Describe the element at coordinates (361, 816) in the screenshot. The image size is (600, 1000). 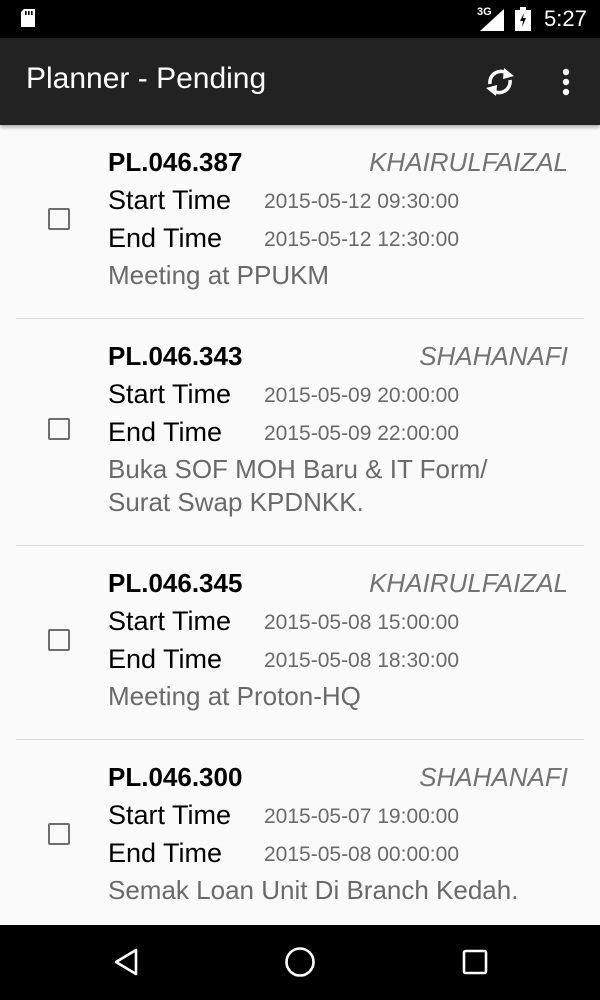
I see `start-time-value: 2015-05-07 19:00:00` at that location.